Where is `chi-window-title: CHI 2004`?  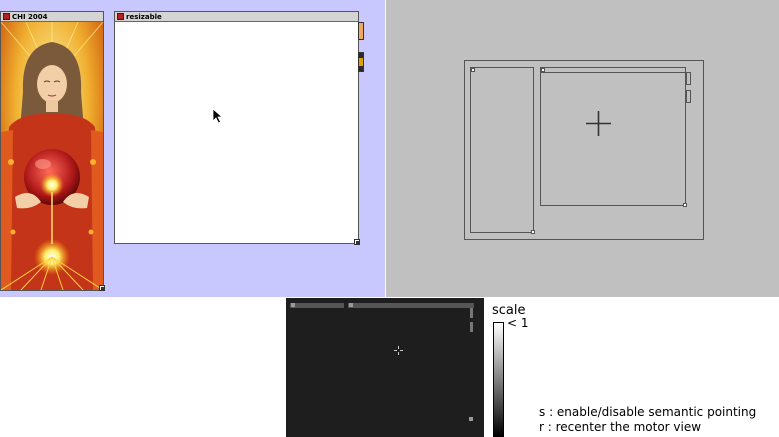 chi-window-title: CHI 2004 is located at coordinates (30, 17).